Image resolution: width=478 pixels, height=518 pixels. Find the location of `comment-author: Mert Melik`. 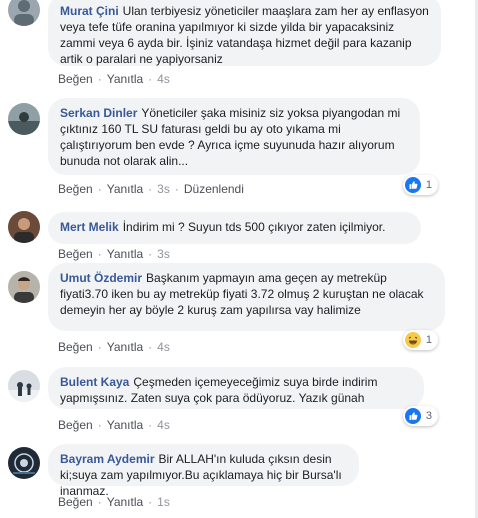

comment-author: Mert Melik is located at coordinates (89, 227).